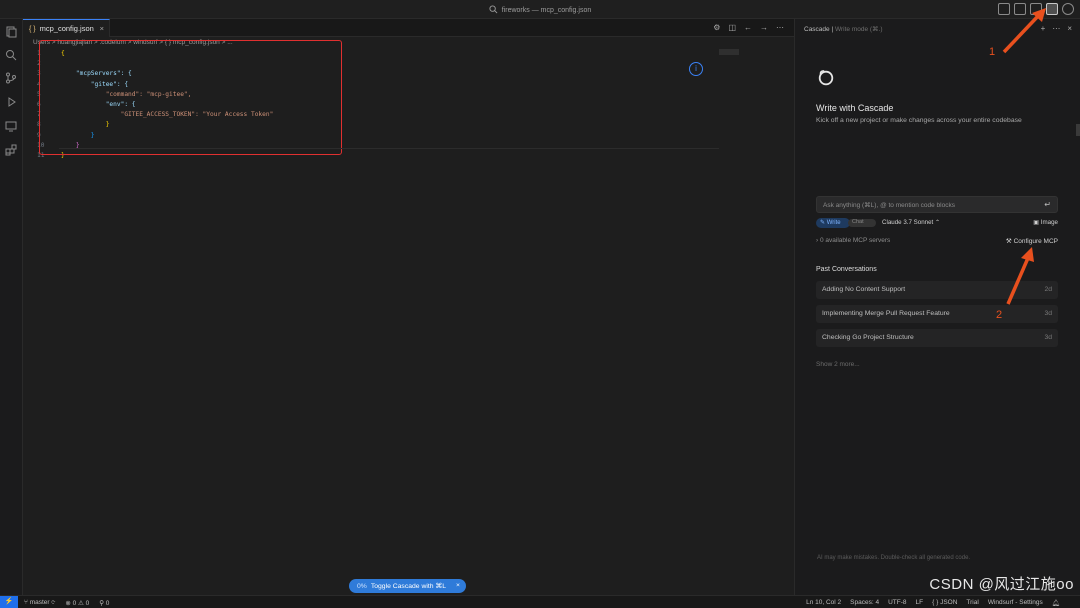 The width and height of the screenshot is (1080, 608). I want to click on ports-indicator: ⚲ 0, so click(104, 603).